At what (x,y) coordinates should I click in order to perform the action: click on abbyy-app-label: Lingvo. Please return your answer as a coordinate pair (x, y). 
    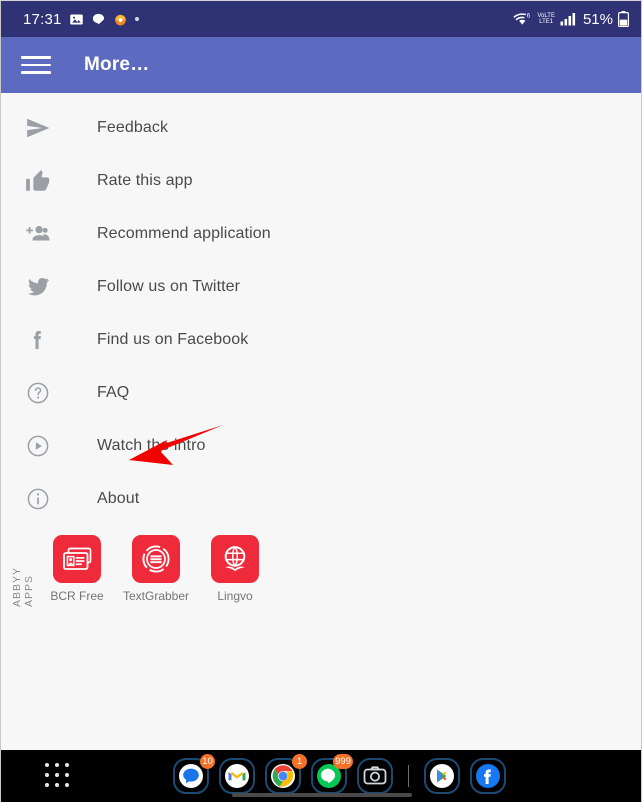
    Looking at the image, I should click on (235, 596).